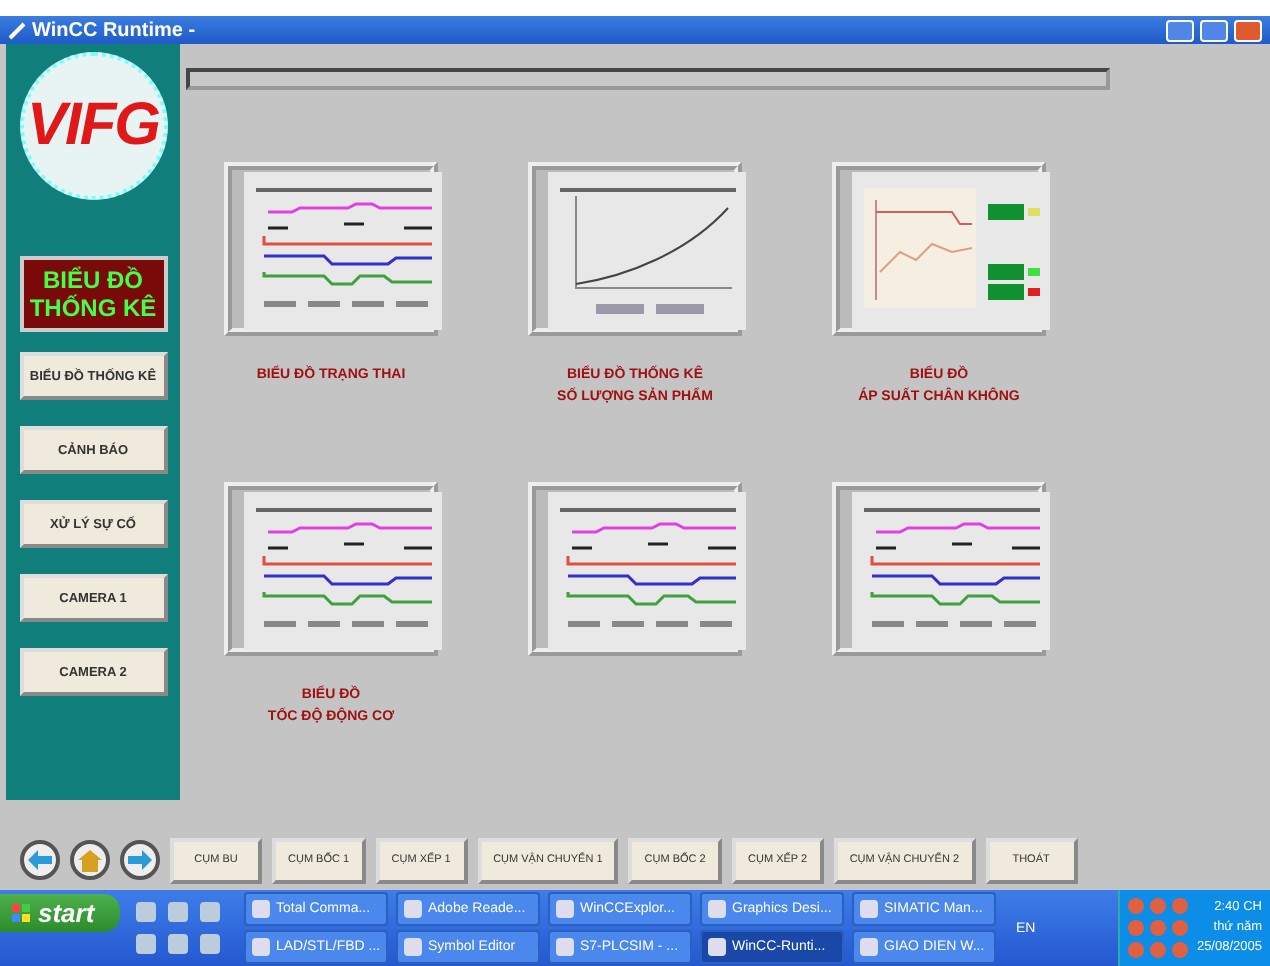 The width and height of the screenshot is (1270, 966). What do you see at coordinates (22, 913) in the screenshot?
I see `windows-logo-icon` at bounding box center [22, 913].